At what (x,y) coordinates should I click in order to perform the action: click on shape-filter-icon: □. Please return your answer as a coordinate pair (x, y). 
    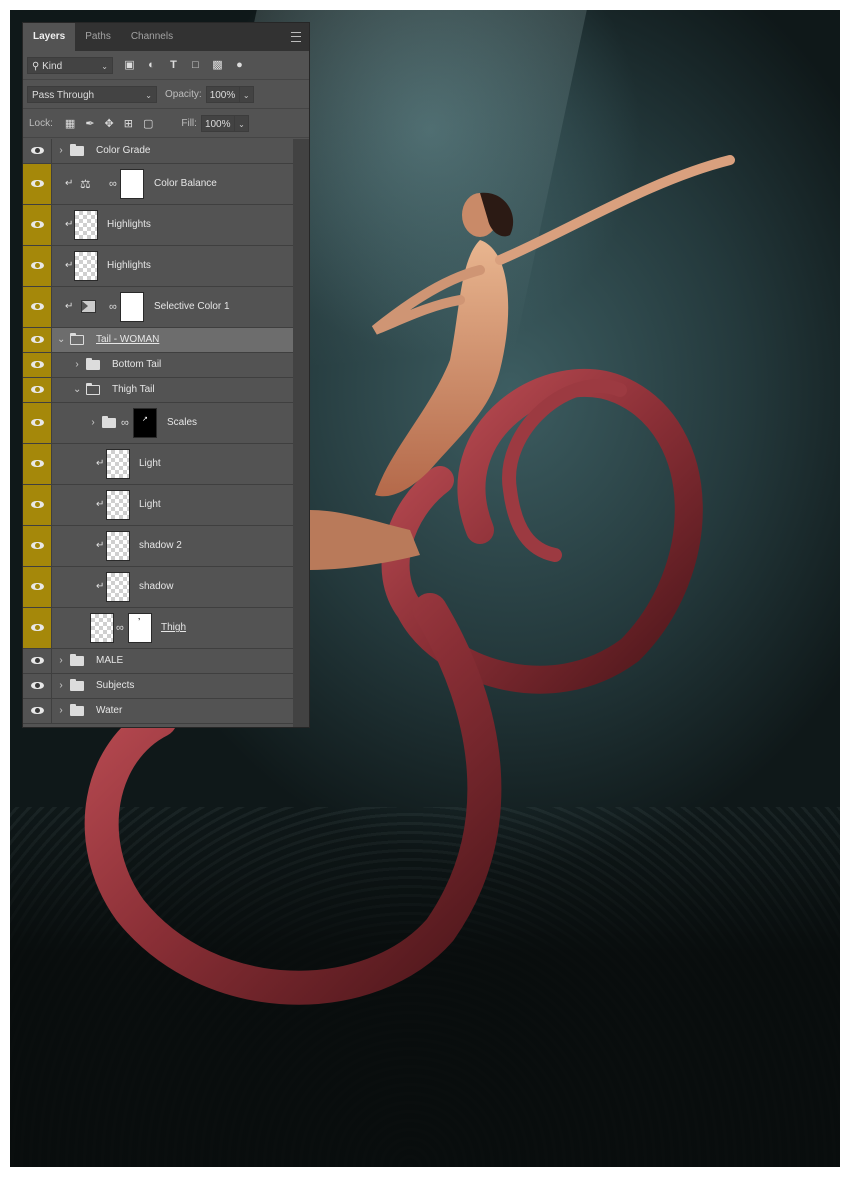
    Looking at the image, I should click on (195, 65).